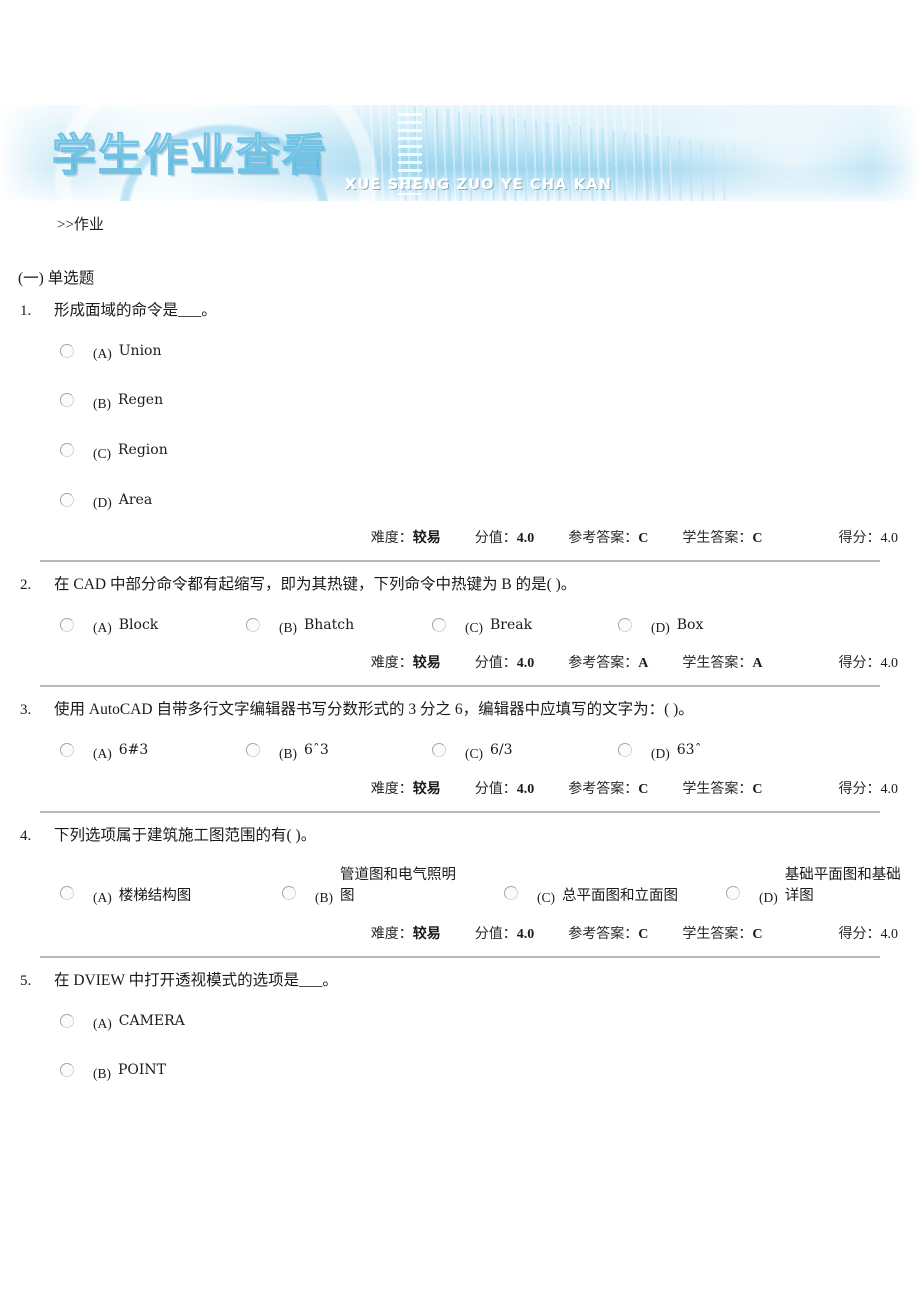 The height and width of the screenshot is (1302, 920). I want to click on option-item: (C) Region, so click(480, 451).